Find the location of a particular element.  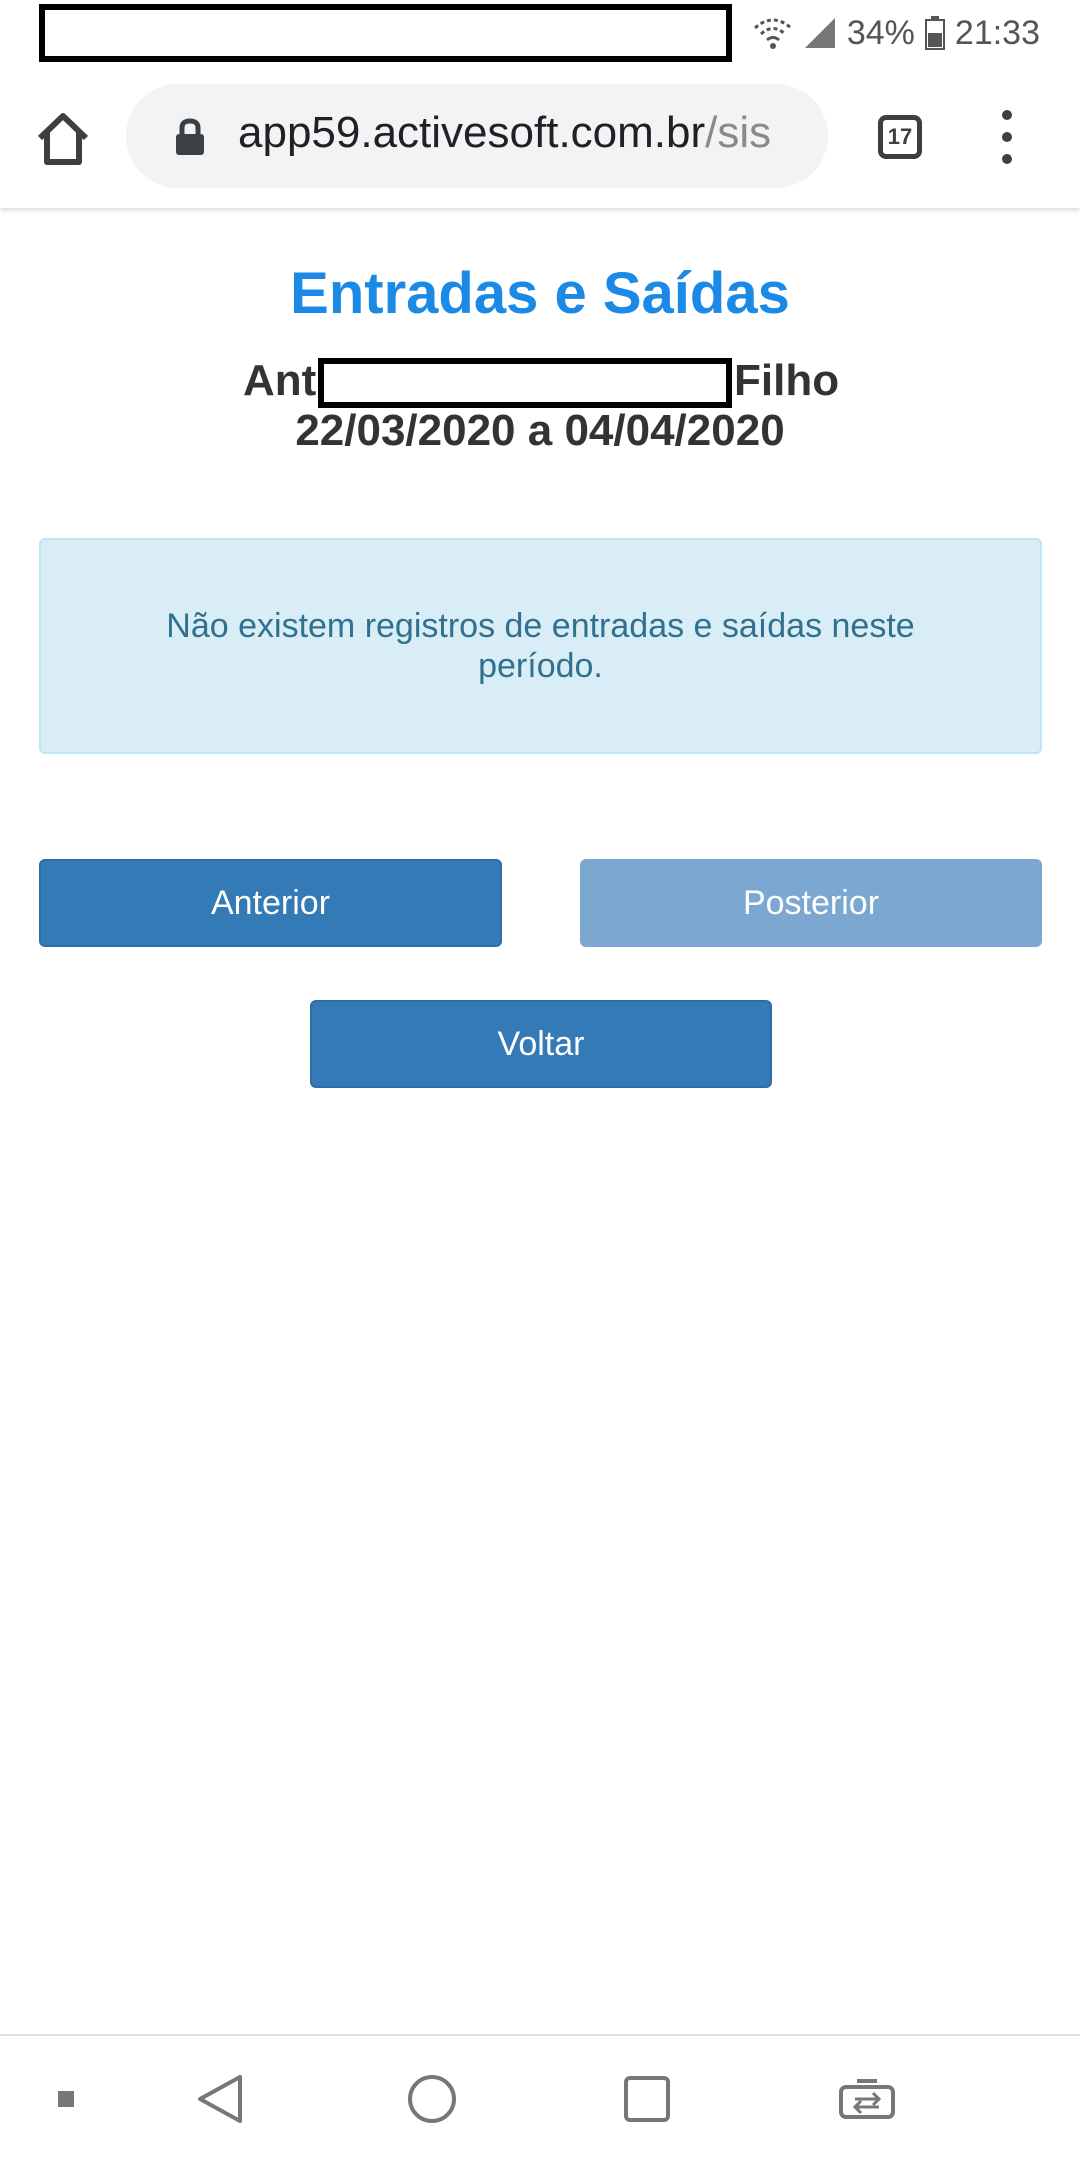

status-bar: 34% 21:33 is located at coordinates (540, 33).